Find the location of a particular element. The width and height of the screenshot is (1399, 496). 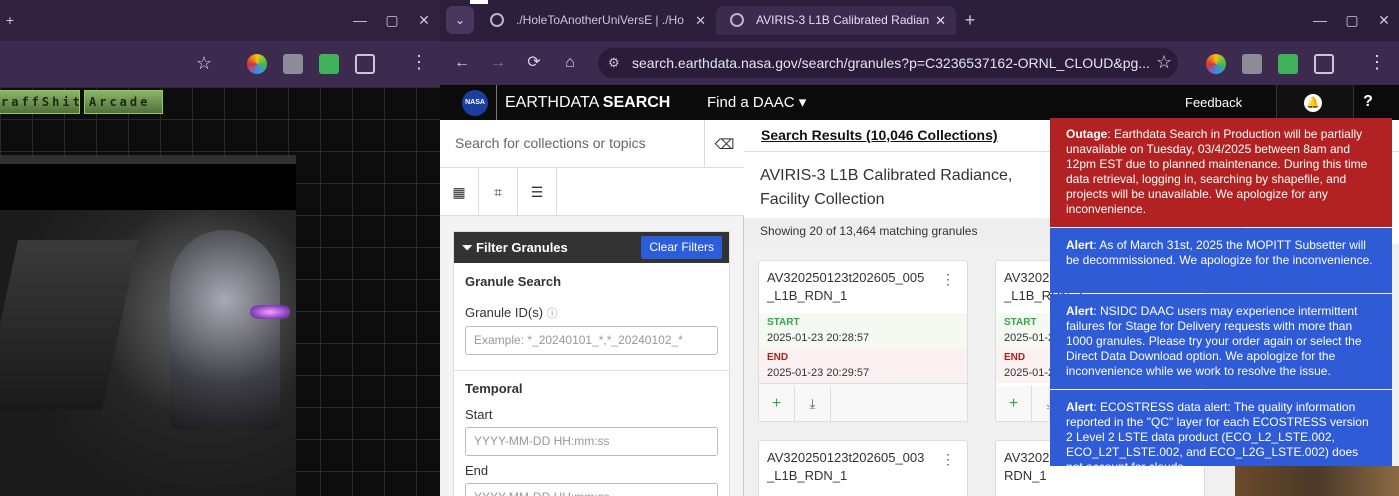

alert-type: Outage is located at coordinates (1087, 134).